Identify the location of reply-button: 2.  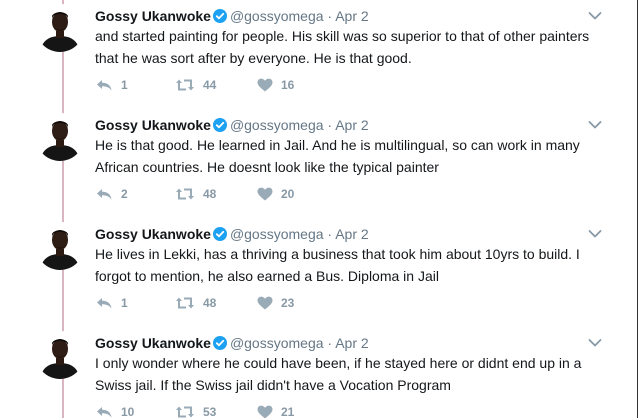
(111, 194).